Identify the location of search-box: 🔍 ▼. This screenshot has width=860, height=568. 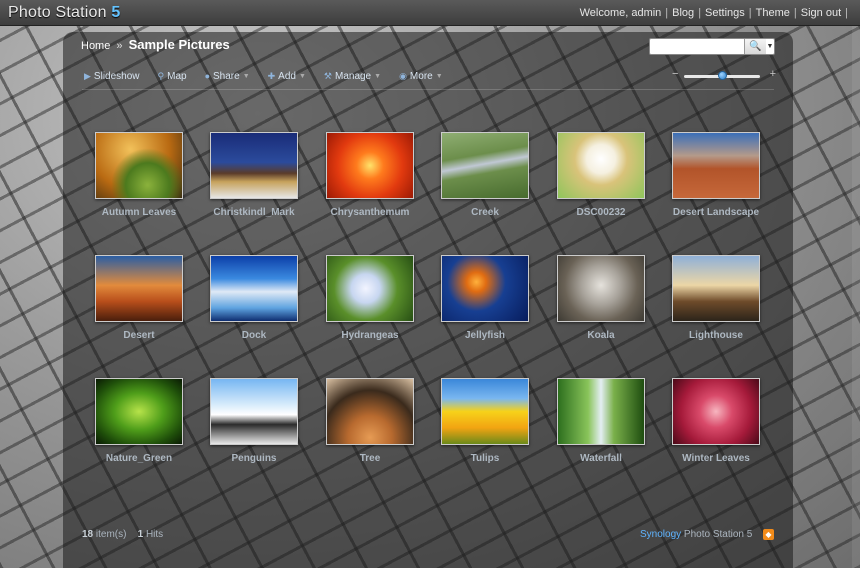
(712, 46).